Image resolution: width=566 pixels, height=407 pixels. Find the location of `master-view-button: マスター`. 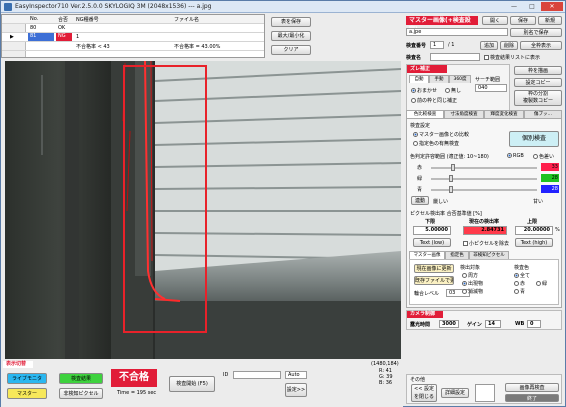

master-view-button: マスター is located at coordinates (27, 393).